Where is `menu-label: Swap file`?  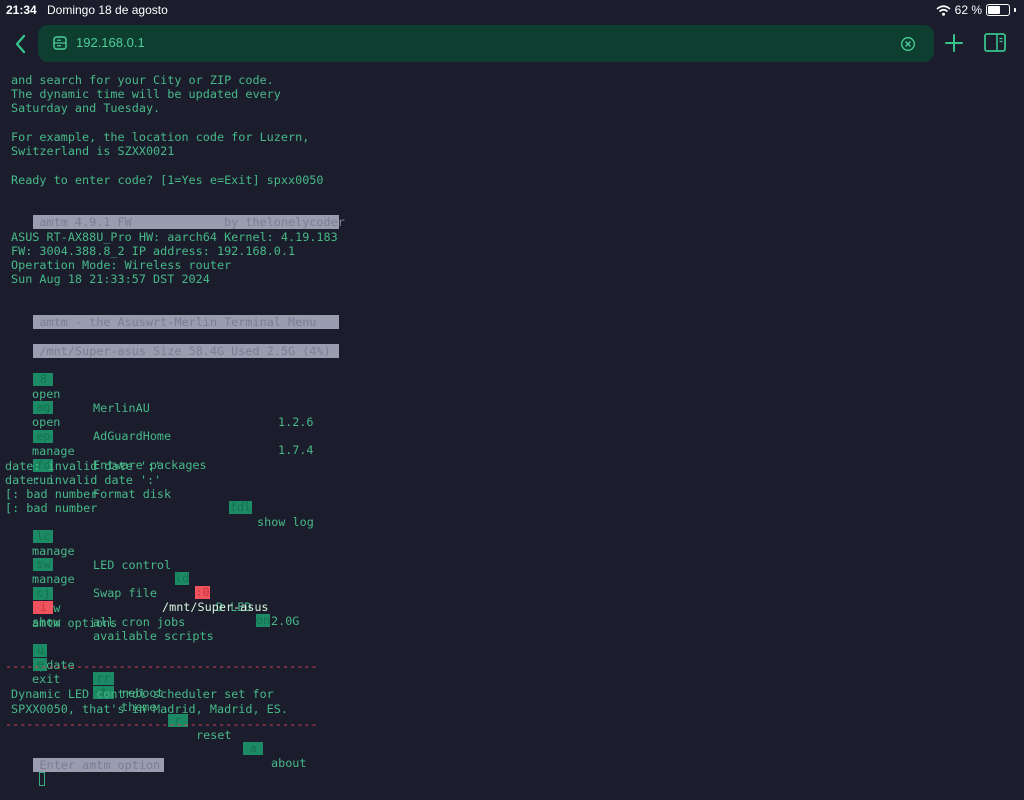 menu-label: Swap file is located at coordinates (125, 593).